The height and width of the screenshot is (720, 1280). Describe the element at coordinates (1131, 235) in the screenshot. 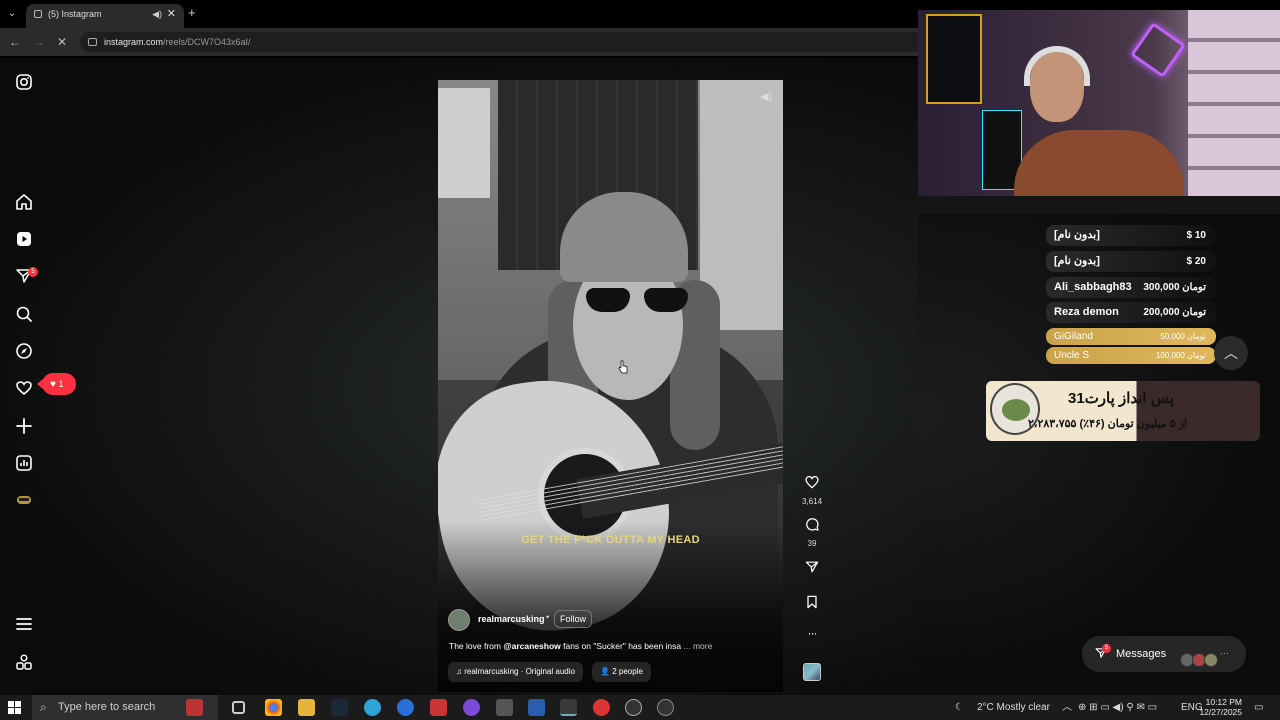

I see `donation-row: [بدون نام] $ 10` at that location.